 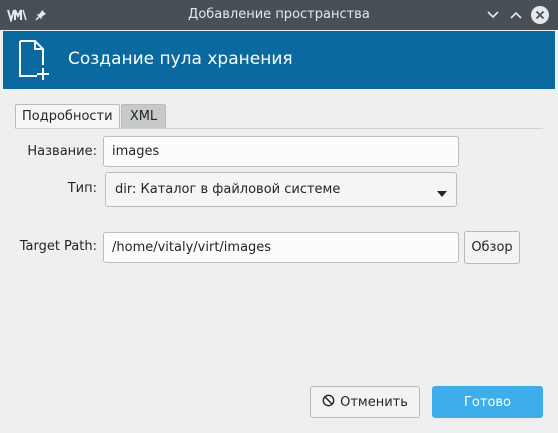 I want to click on window-titlebar: Добавление пространства, so click(x=279, y=15).